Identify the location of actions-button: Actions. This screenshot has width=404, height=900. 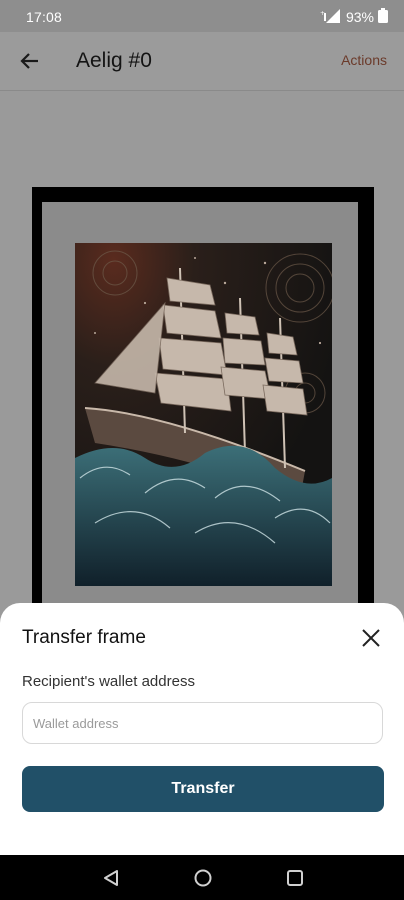
(364, 60).